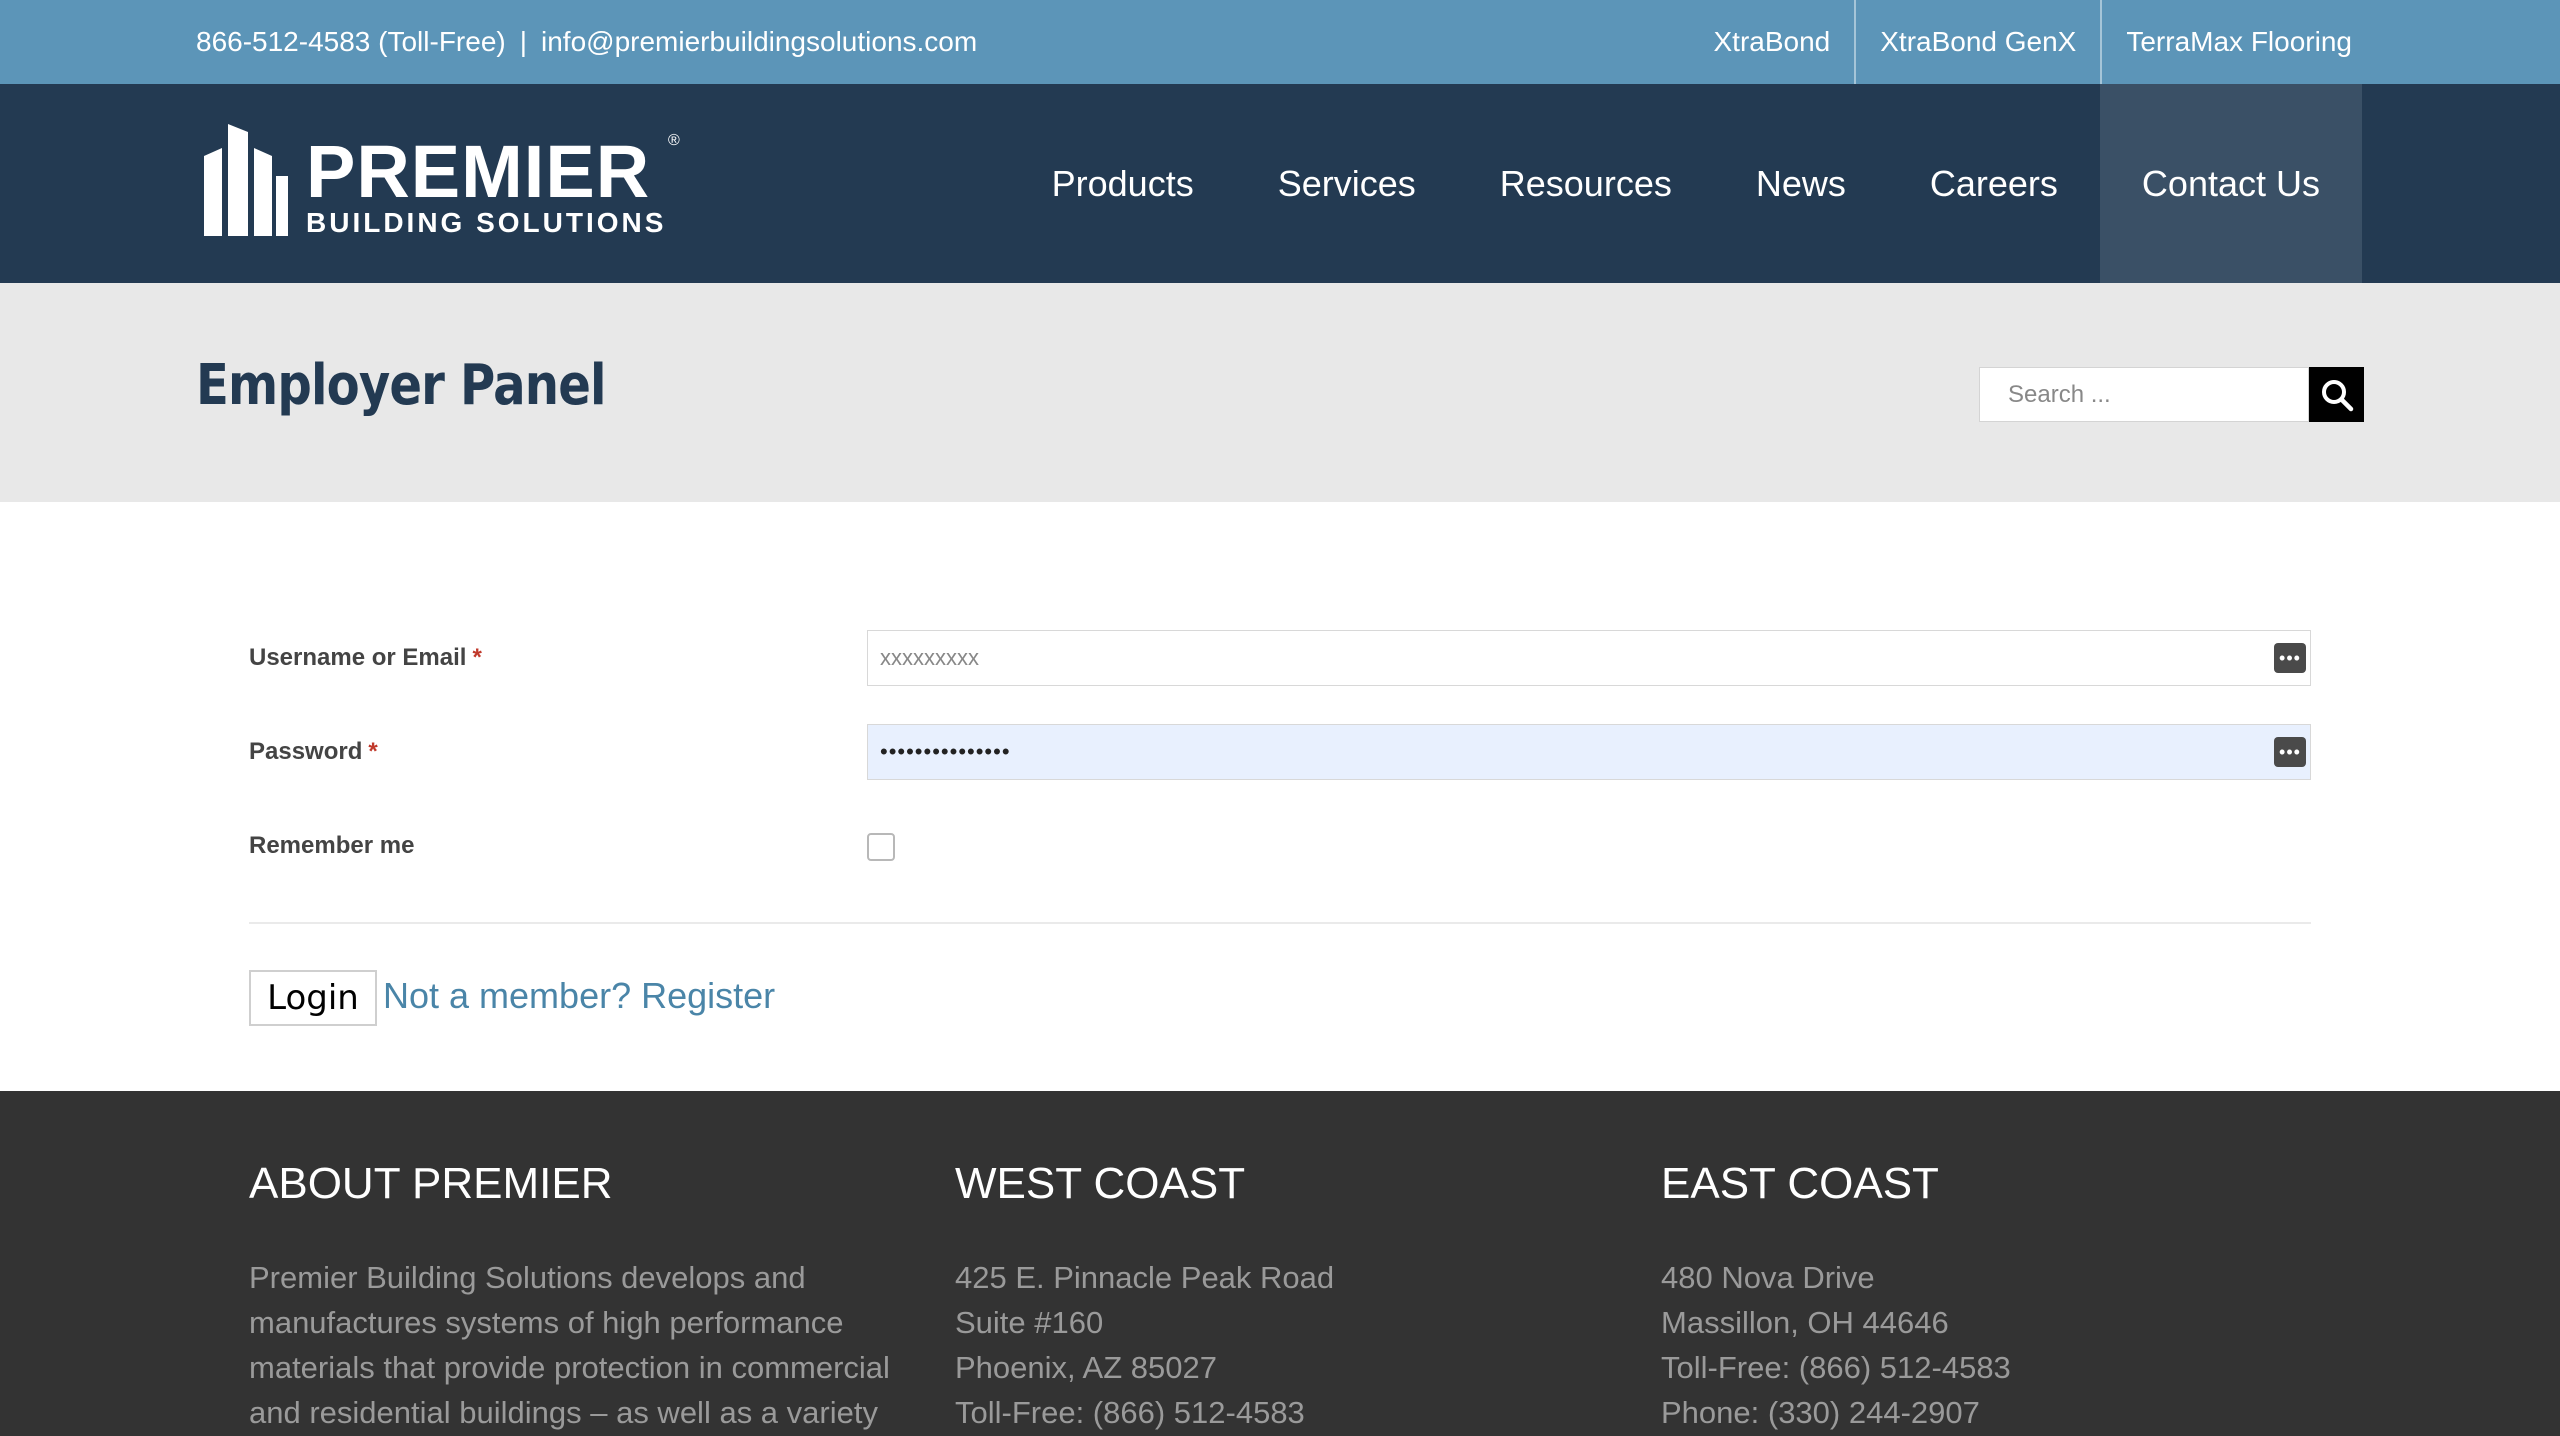 This screenshot has width=2560, height=1436. I want to click on nav-careers: Careers, so click(1994, 183).